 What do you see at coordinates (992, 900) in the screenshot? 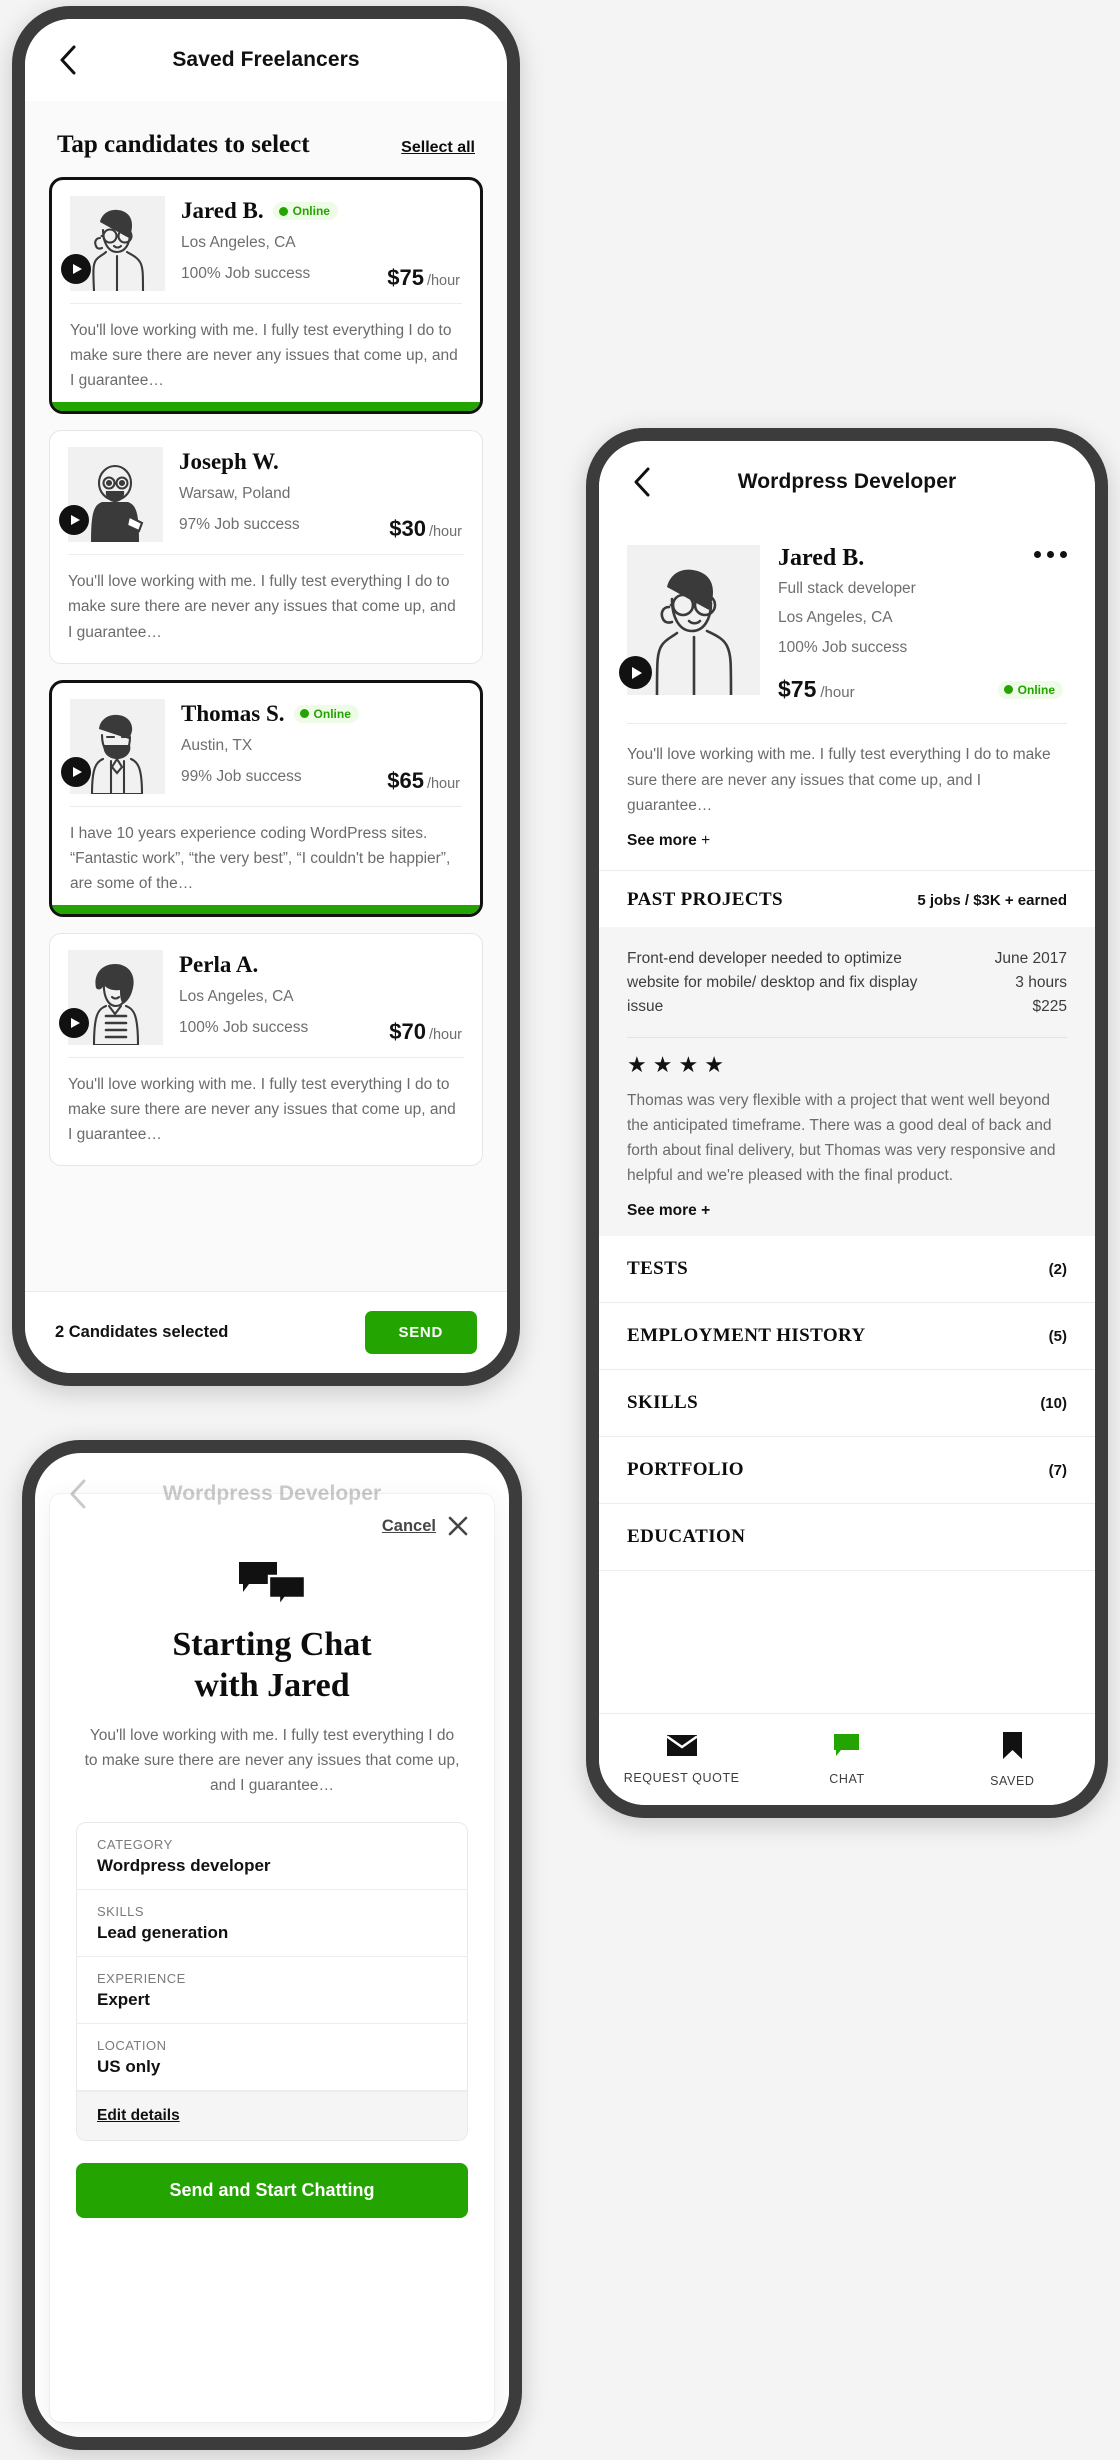
I see `jobs-earned-summary: 5 jobs / $3K + earned` at bounding box center [992, 900].